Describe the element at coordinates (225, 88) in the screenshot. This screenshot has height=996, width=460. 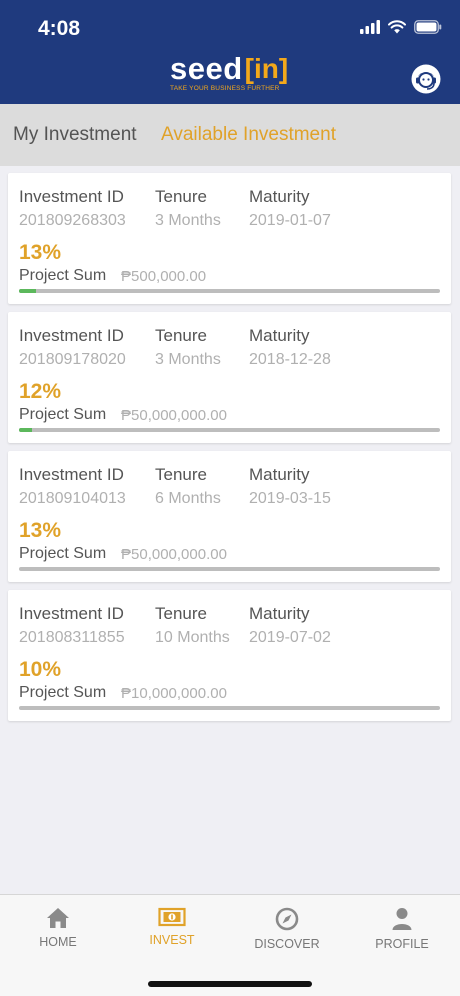
I see `logo-tagline: TAKE YOUR BUSINESS FURTHER` at that location.